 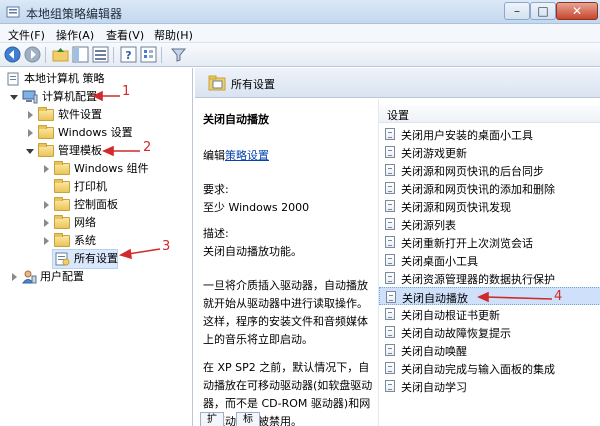 I want to click on details-header: 所有设置, so click(x=397, y=83).